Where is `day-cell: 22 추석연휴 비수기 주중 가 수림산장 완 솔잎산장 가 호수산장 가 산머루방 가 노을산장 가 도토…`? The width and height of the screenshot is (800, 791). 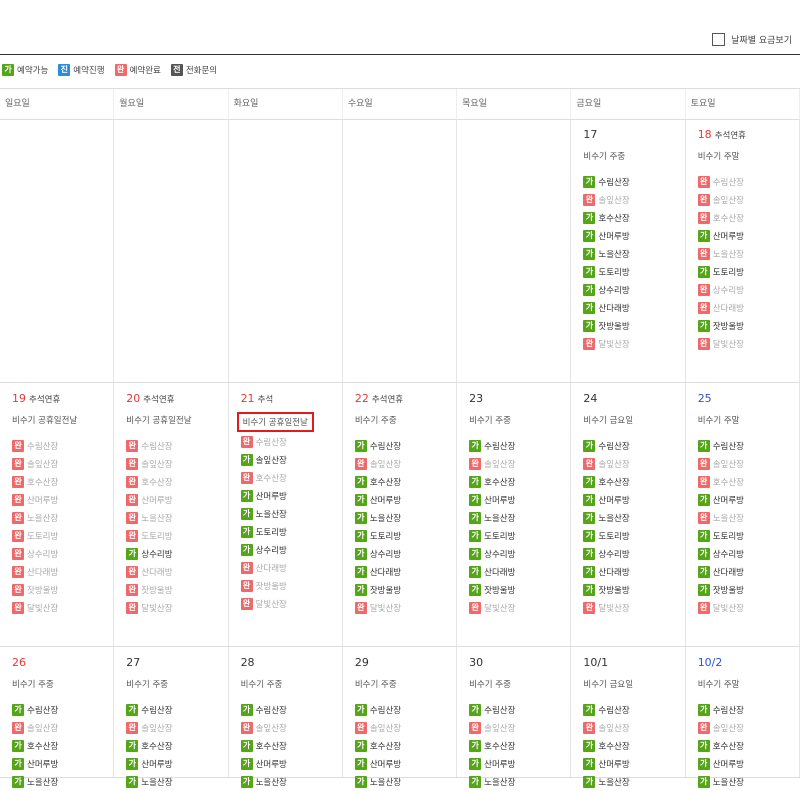
day-cell: 22 추석연휴 비수기 주중 가 수림산장 완 솔잎산장 가 호수산장 가 산머루방 가 노을산장 가 도토… is located at coordinates (400, 514).